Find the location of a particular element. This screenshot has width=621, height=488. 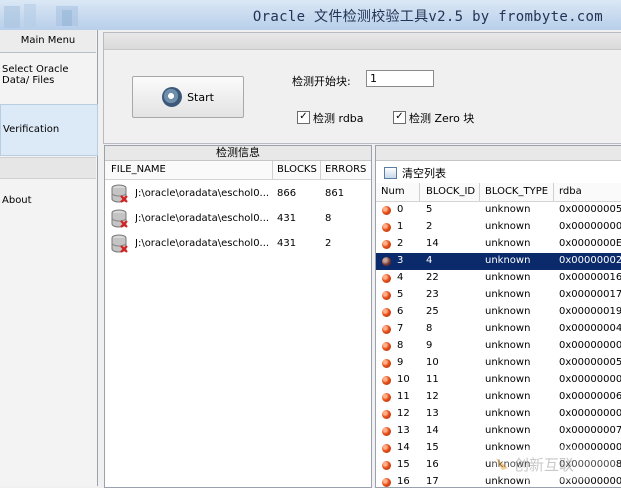

row-num: 10 is located at coordinates (403, 379).